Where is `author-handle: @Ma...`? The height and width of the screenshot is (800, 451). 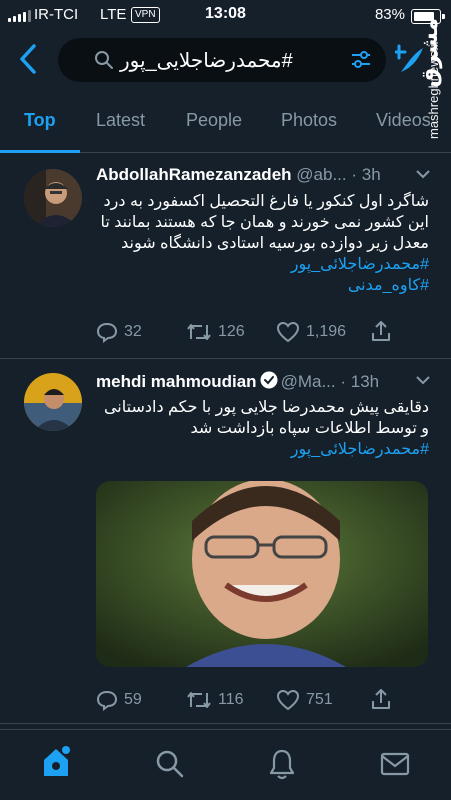 author-handle: @Ma... is located at coordinates (308, 381).